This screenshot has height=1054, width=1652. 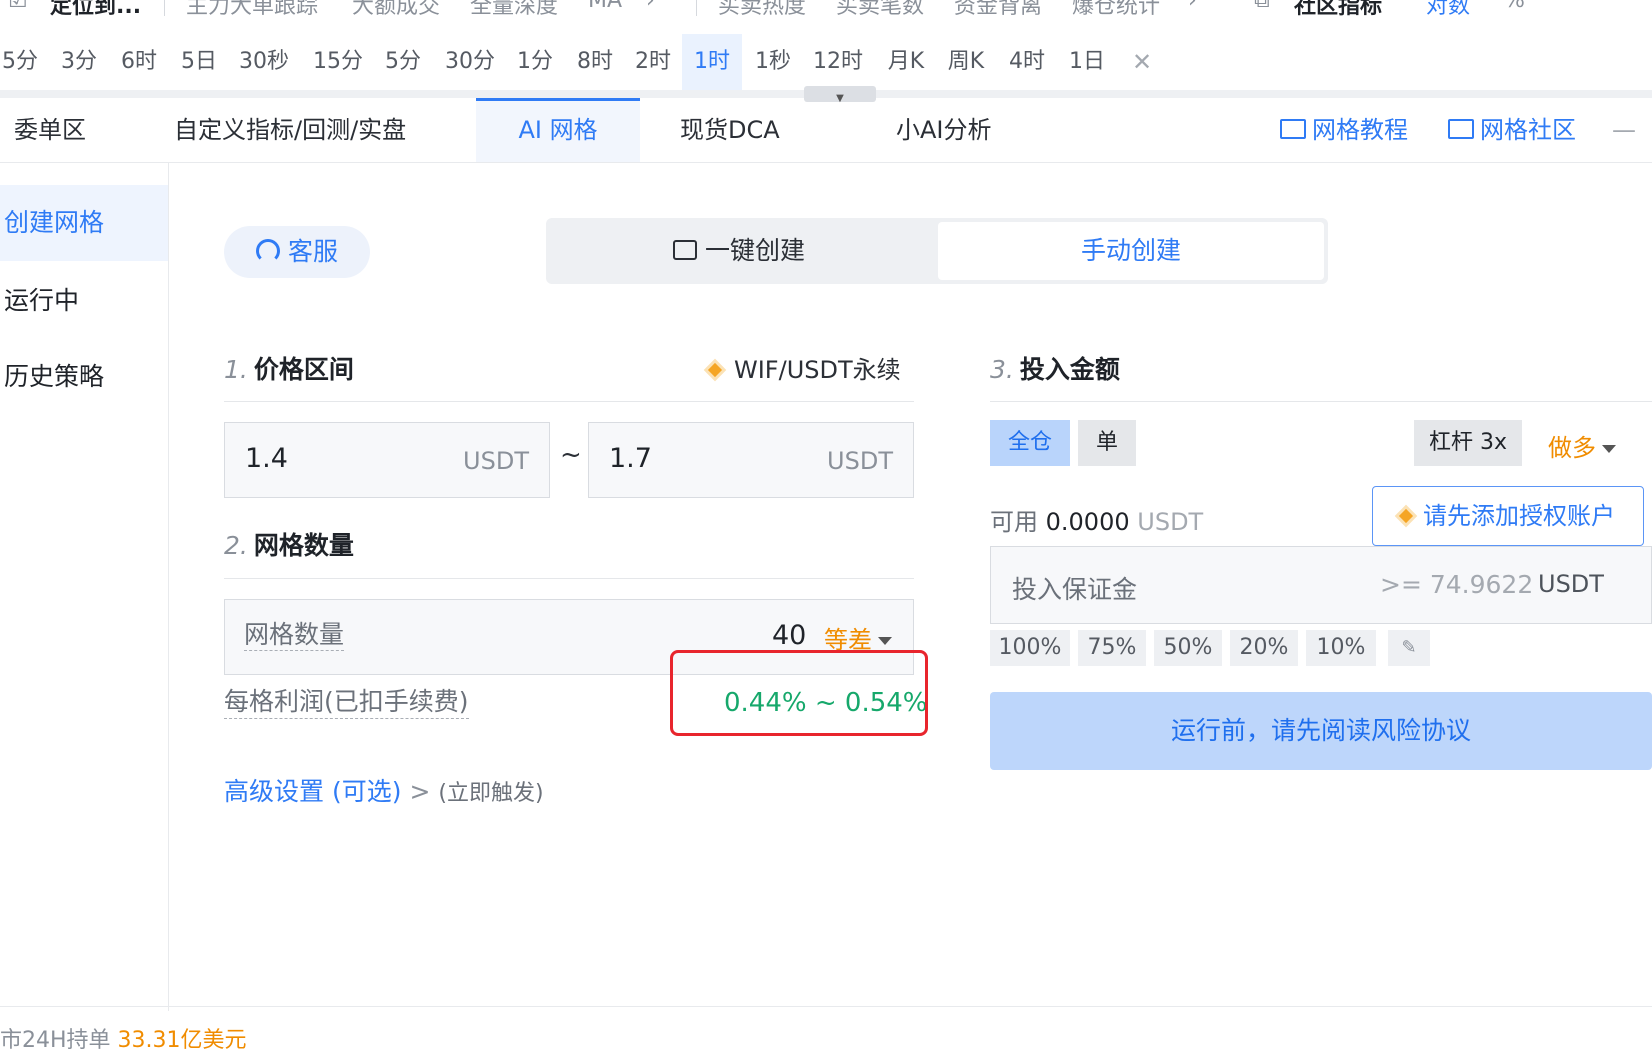 I want to click on run-button: 运行前，请先阅读风险协议, so click(x=1321, y=731).